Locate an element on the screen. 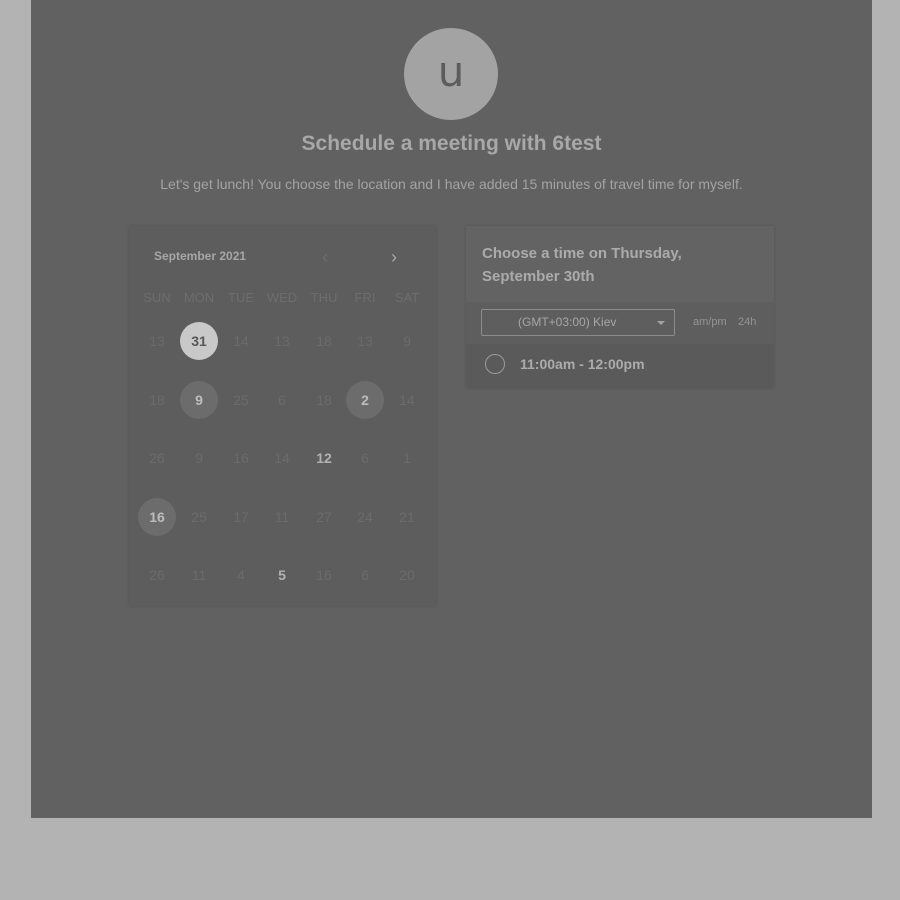  format-ampm-toggle: am/pm is located at coordinates (710, 322).